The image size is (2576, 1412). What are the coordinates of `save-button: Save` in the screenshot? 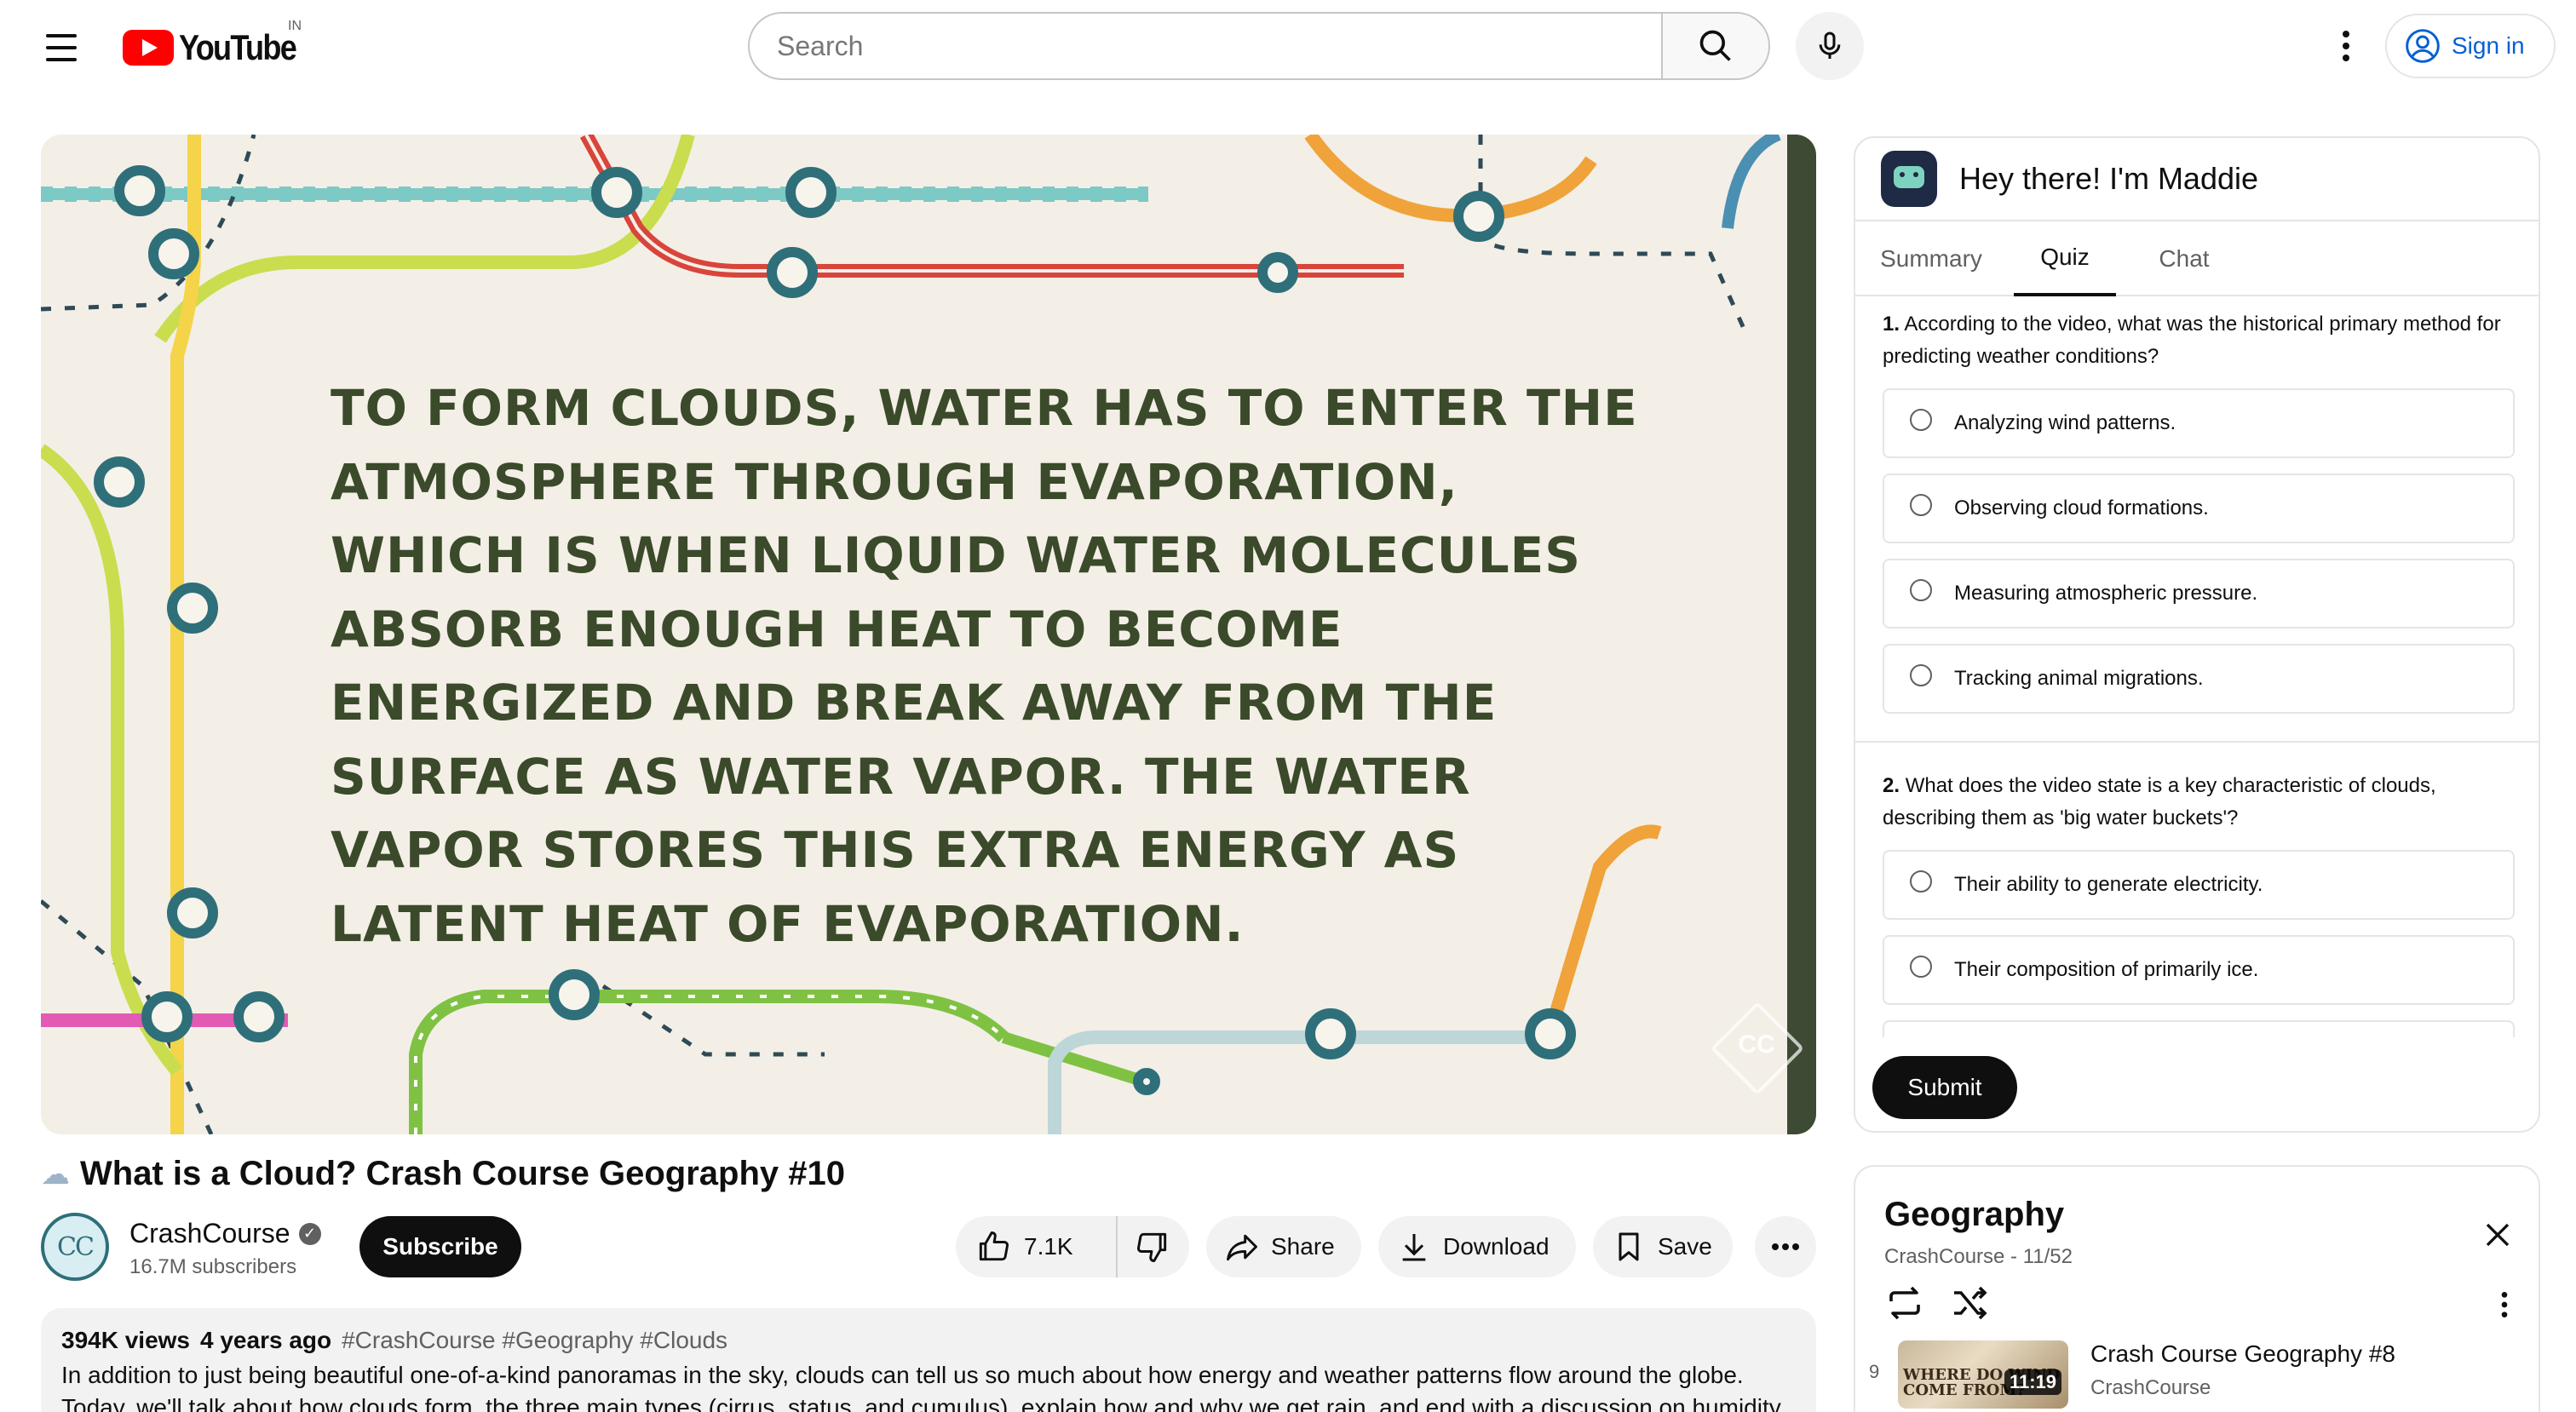 It's located at (1663, 1246).